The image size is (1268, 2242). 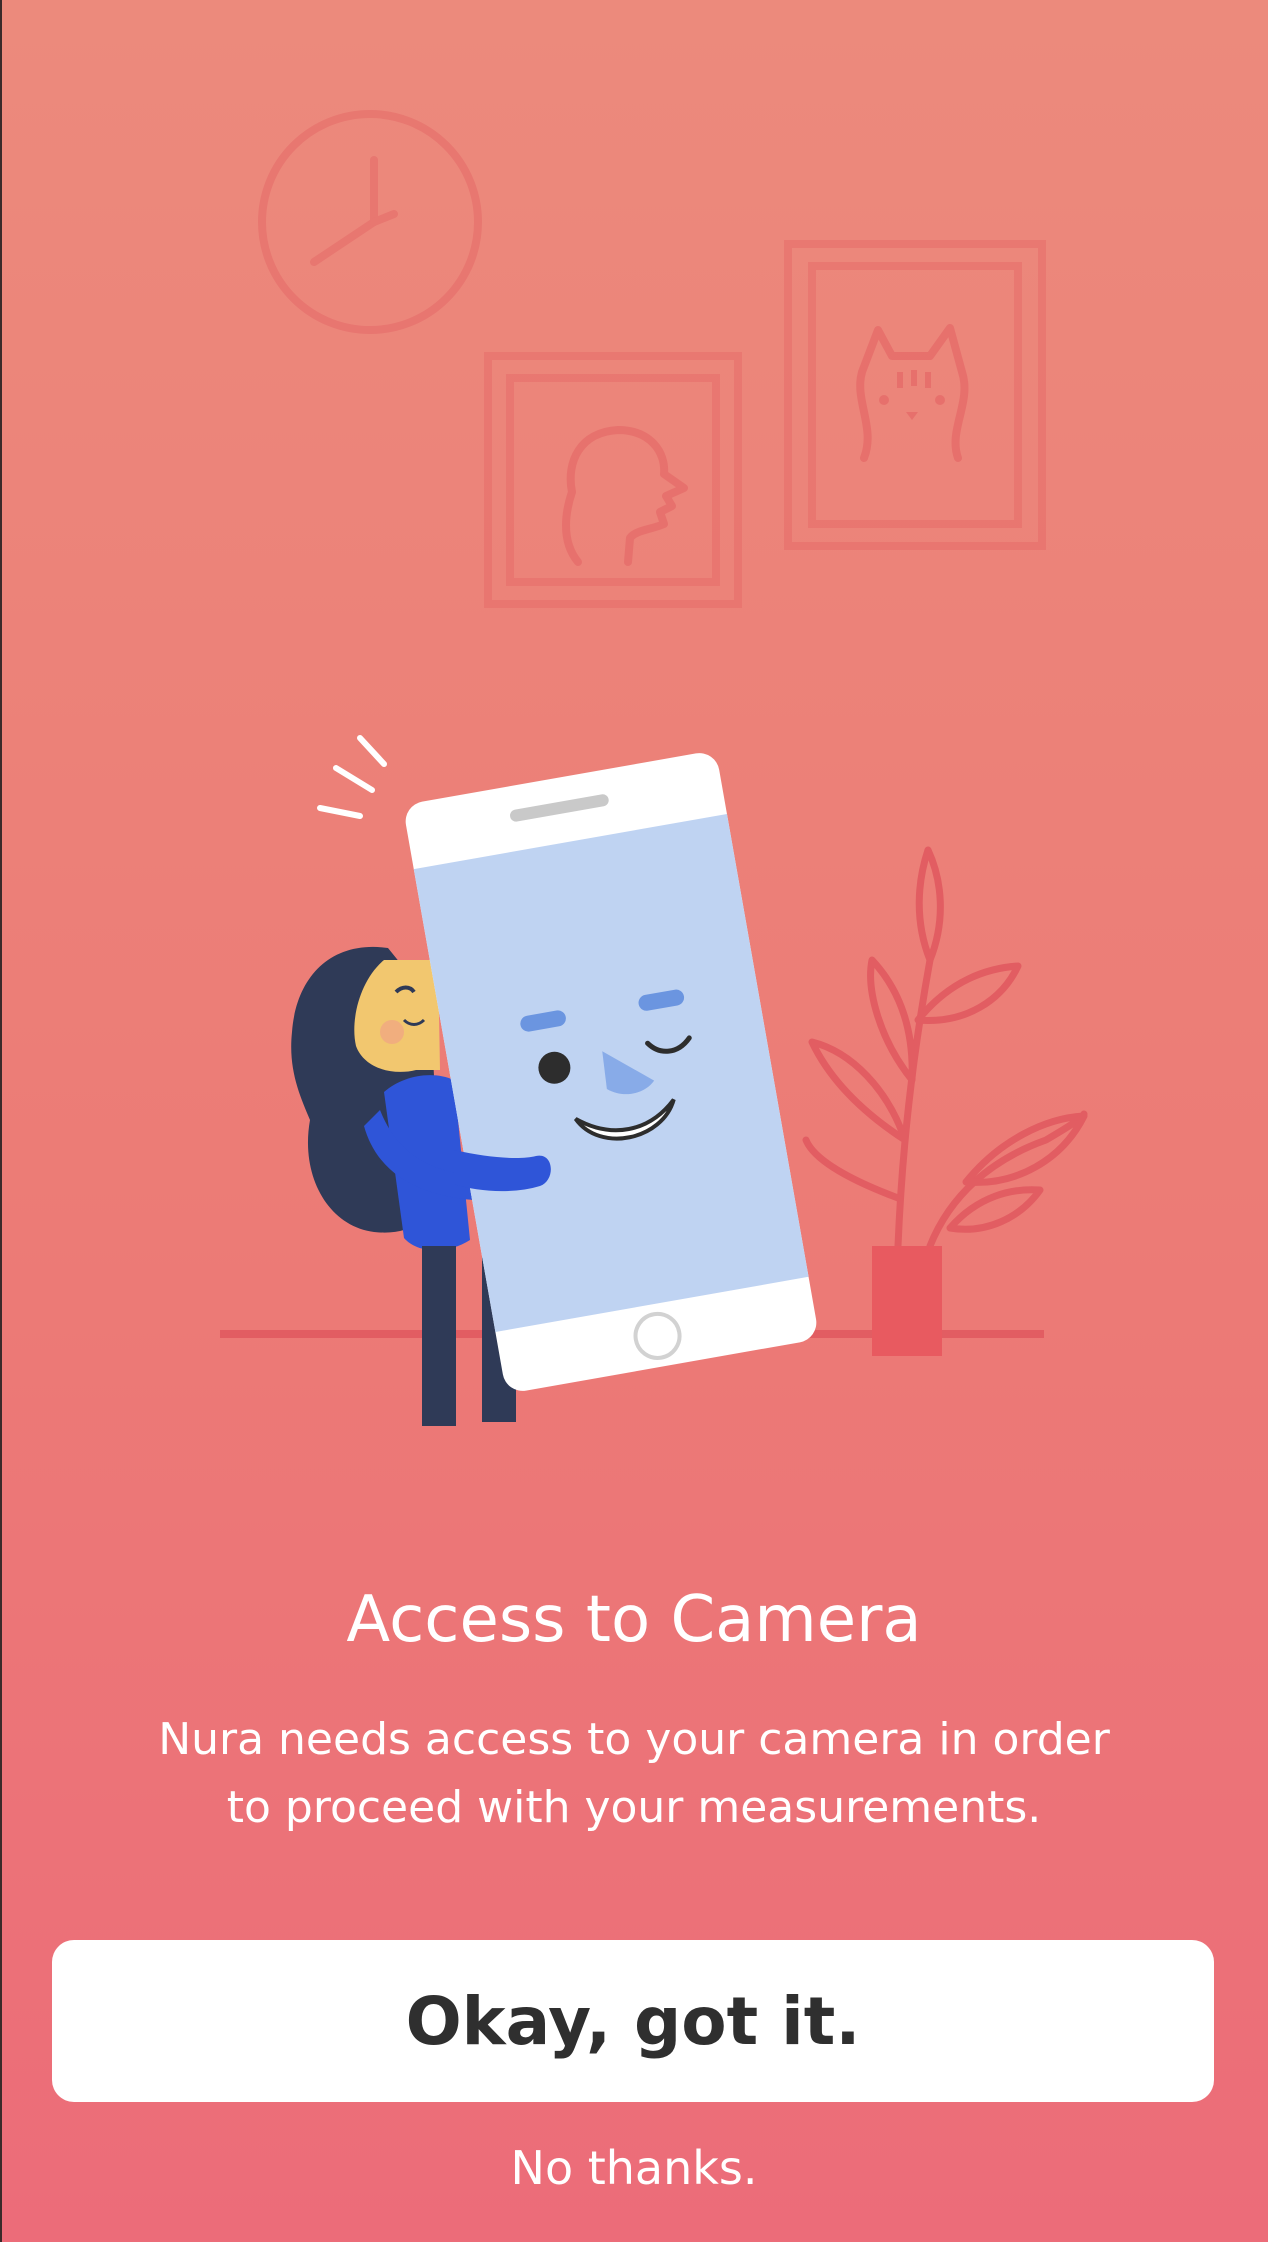 I want to click on cat-portrait-icon, so click(x=915, y=395).